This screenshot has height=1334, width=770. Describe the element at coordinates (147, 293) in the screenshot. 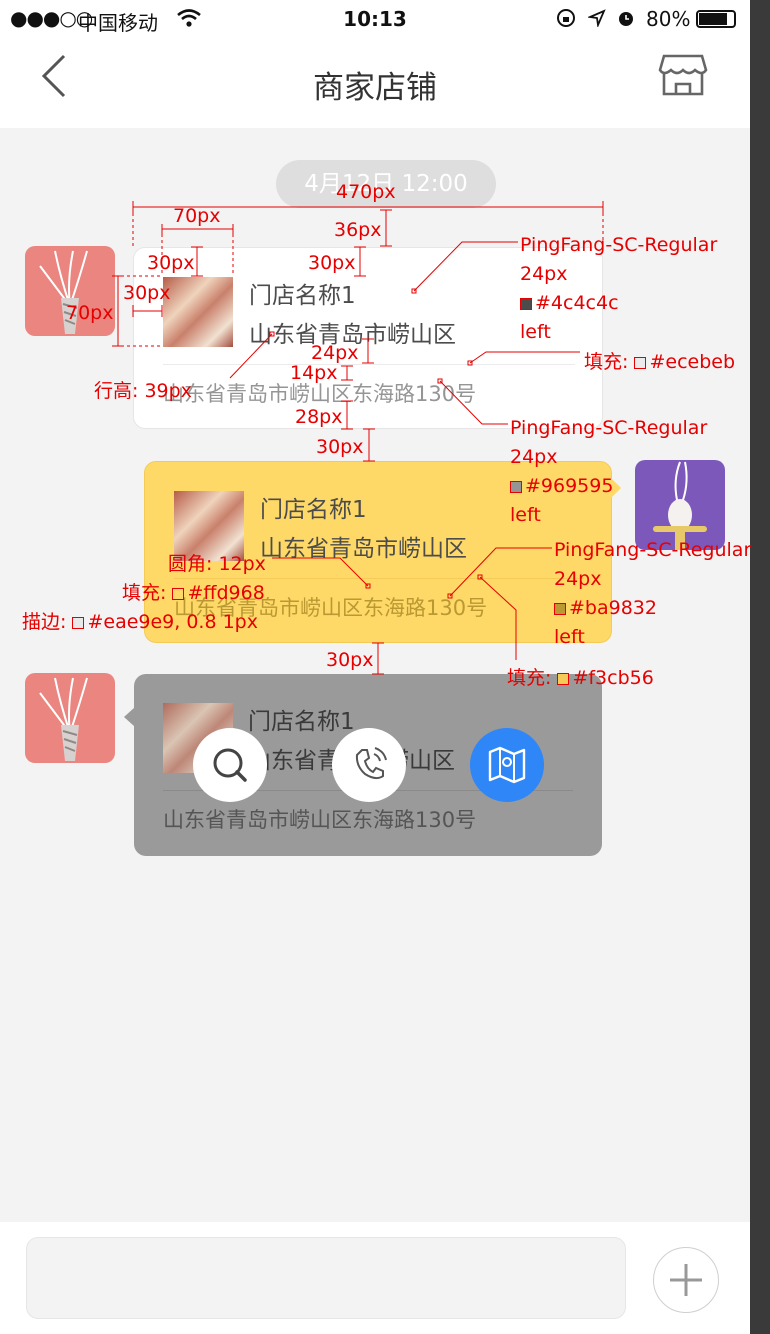

I see `annotation-padding-left: 30px` at that location.